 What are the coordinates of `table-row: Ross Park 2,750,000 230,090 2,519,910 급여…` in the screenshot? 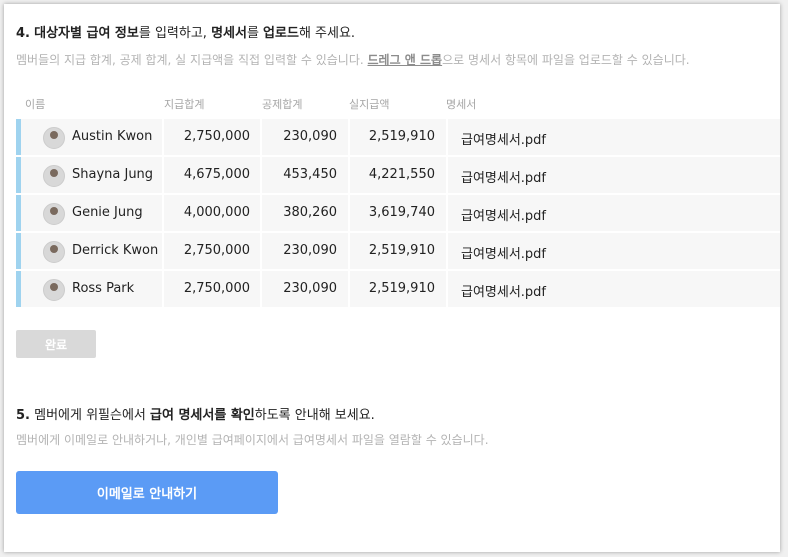 It's located at (398, 289).